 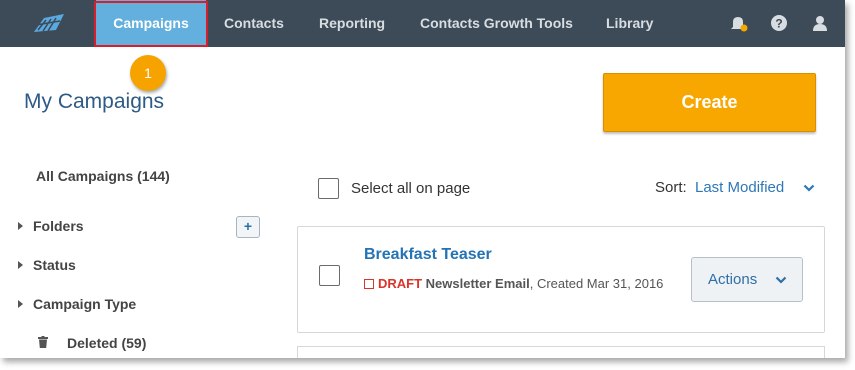 What do you see at coordinates (477, 283) in the screenshot?
I see `campaign-type: Newsletter Email` at bounding box center [477, 283].